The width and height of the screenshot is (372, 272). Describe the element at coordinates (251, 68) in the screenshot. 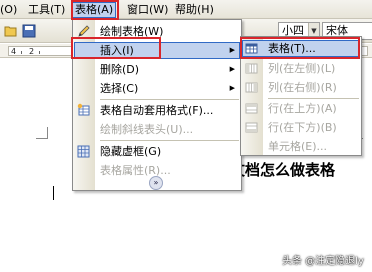

I see `column-left-icon` at that location.